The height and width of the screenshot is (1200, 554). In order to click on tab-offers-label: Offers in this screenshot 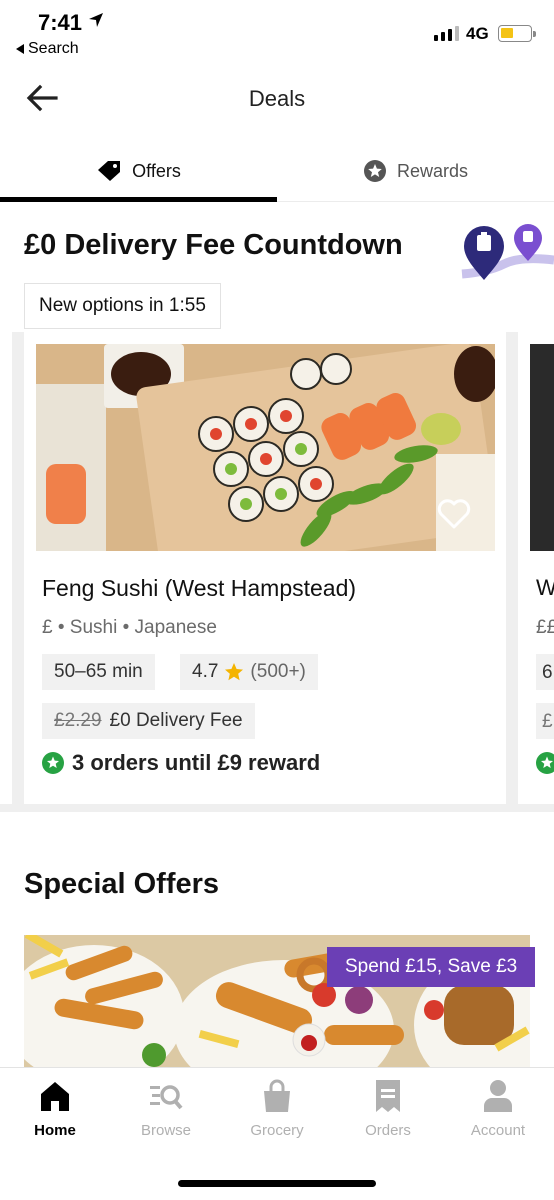, I will do `click(156, 170)`.